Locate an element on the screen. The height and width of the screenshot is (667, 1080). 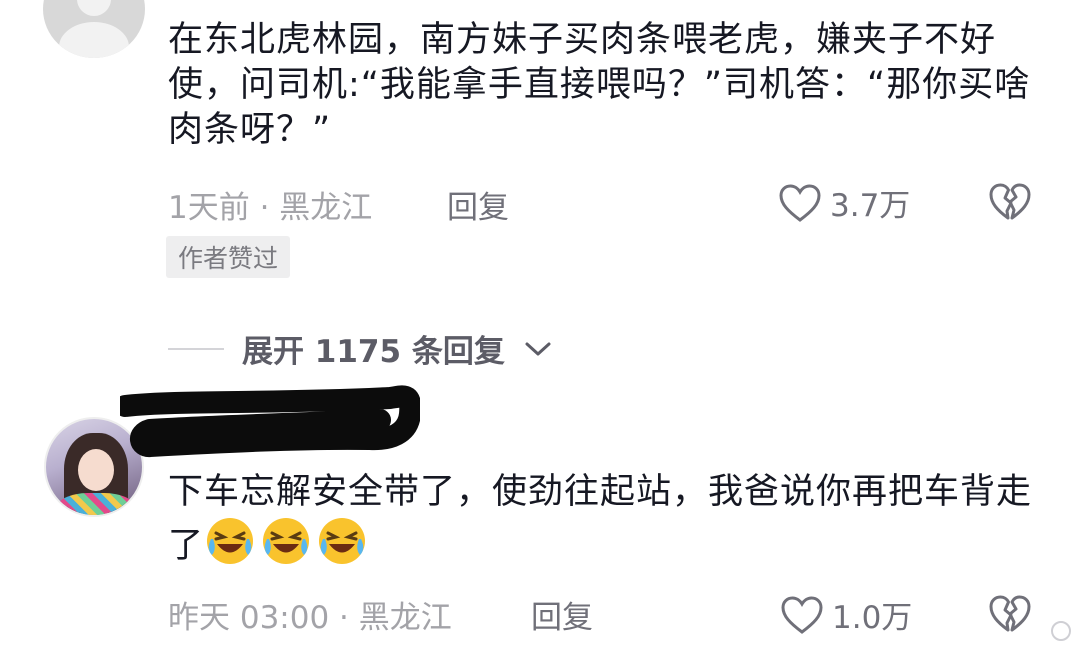
like-count: 1.0万 is located at coordinates (872, 618).